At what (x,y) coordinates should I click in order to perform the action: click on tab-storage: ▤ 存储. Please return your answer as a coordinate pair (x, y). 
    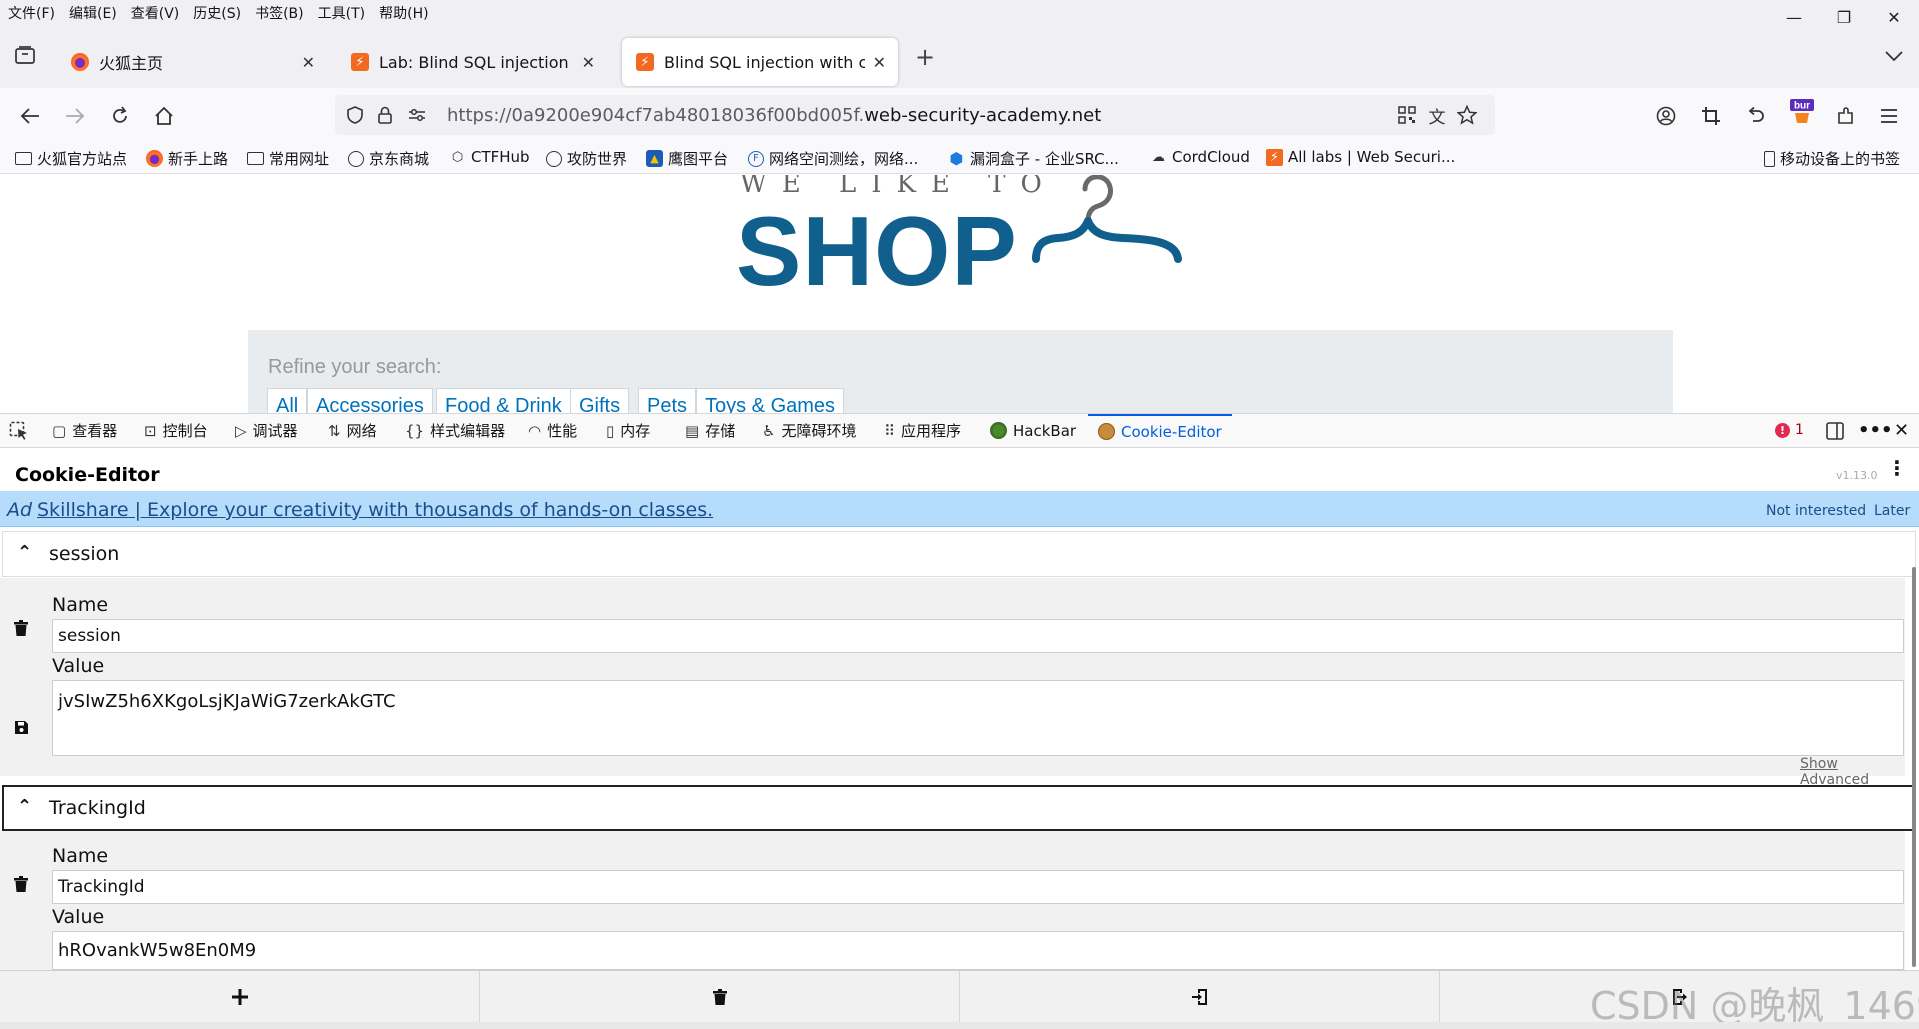
    Looking at the image, I should click on (710, 430).